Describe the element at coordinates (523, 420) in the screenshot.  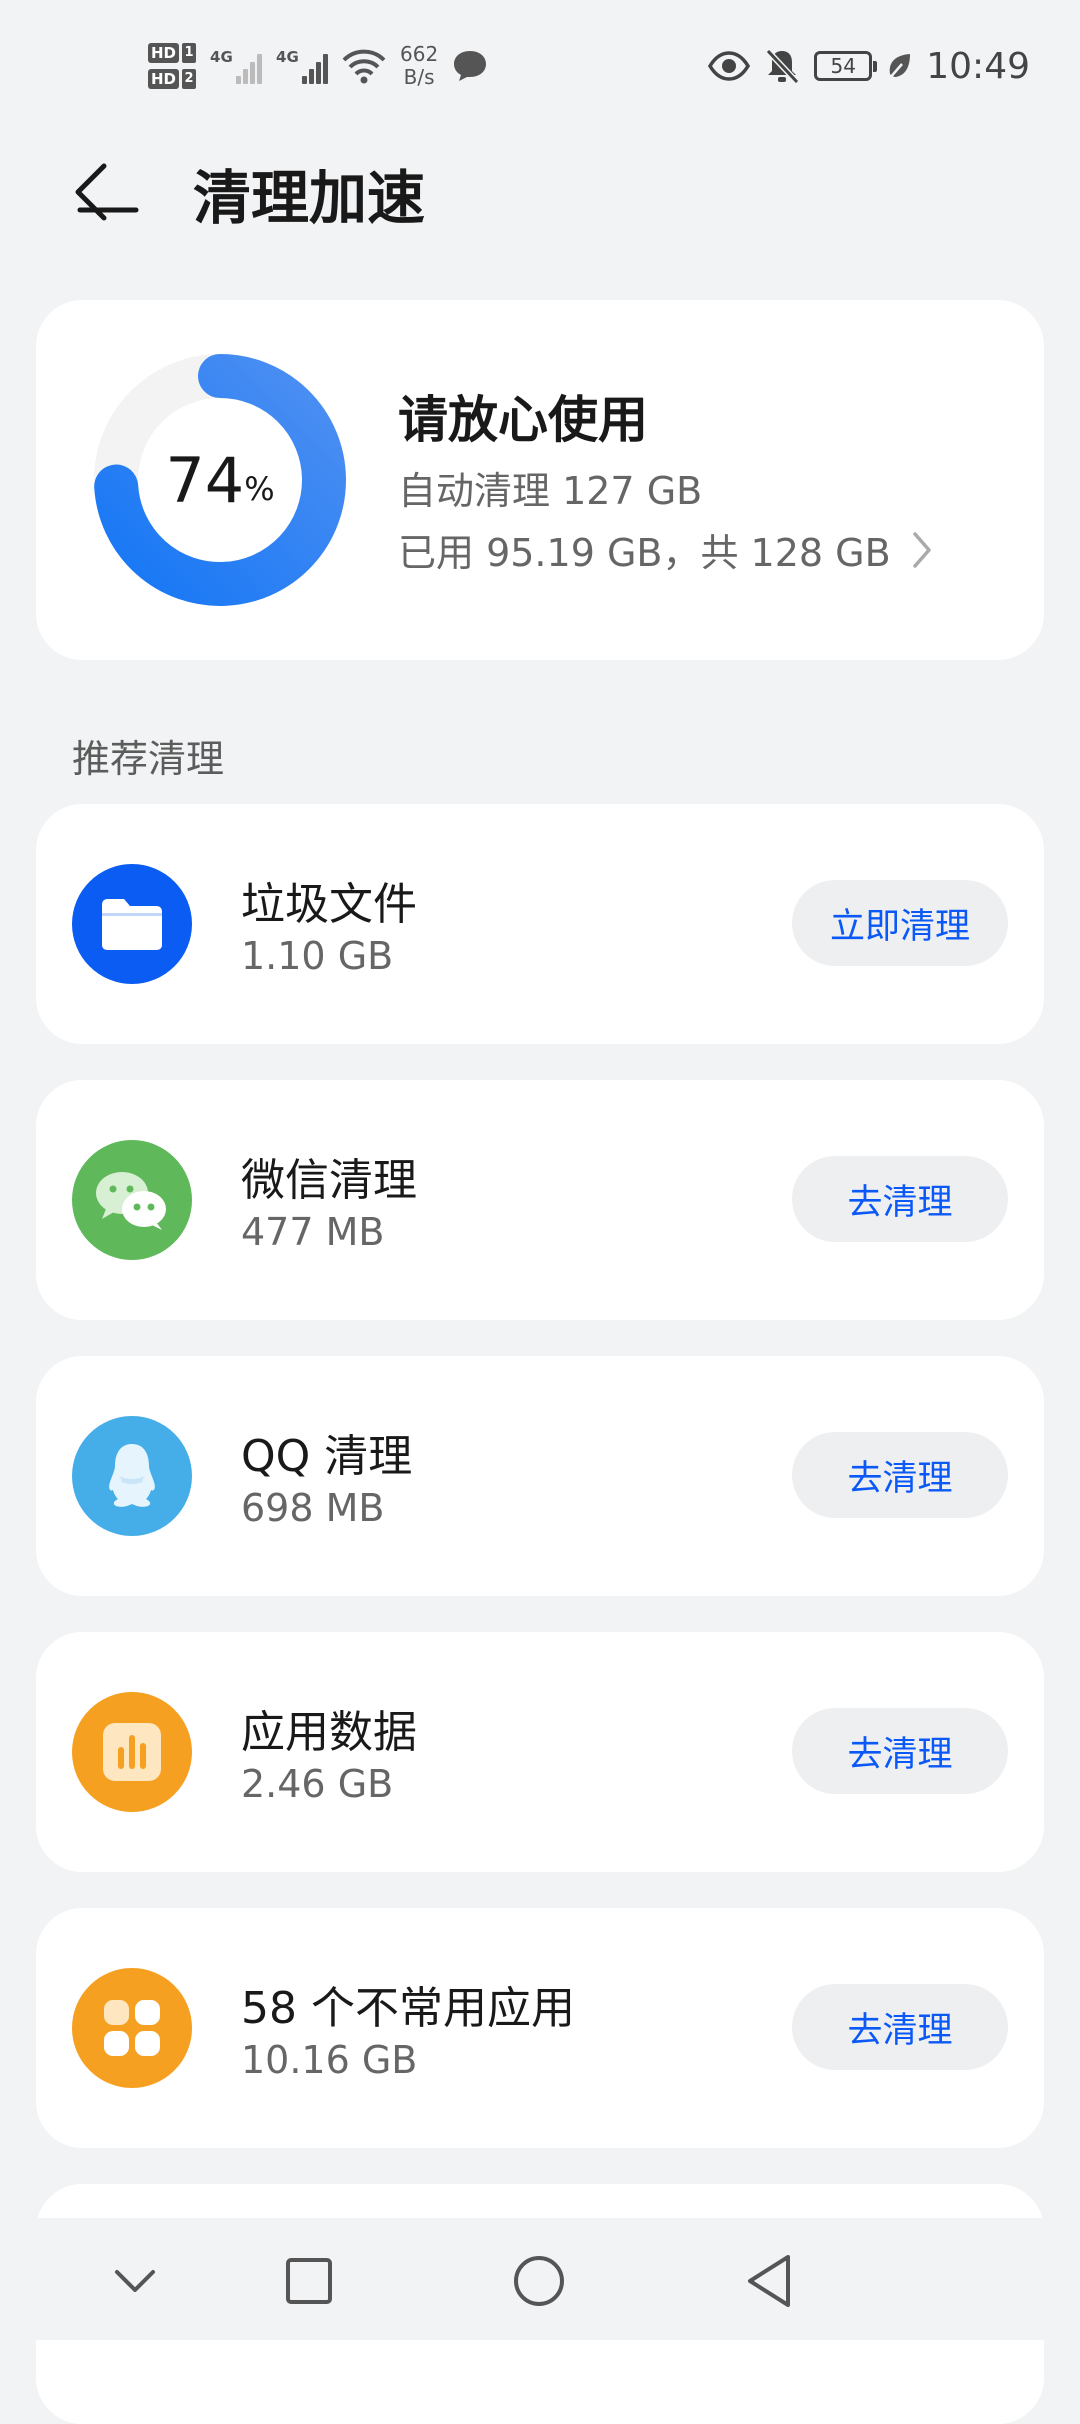
I see `storage-status: 请放心使用` at that location.